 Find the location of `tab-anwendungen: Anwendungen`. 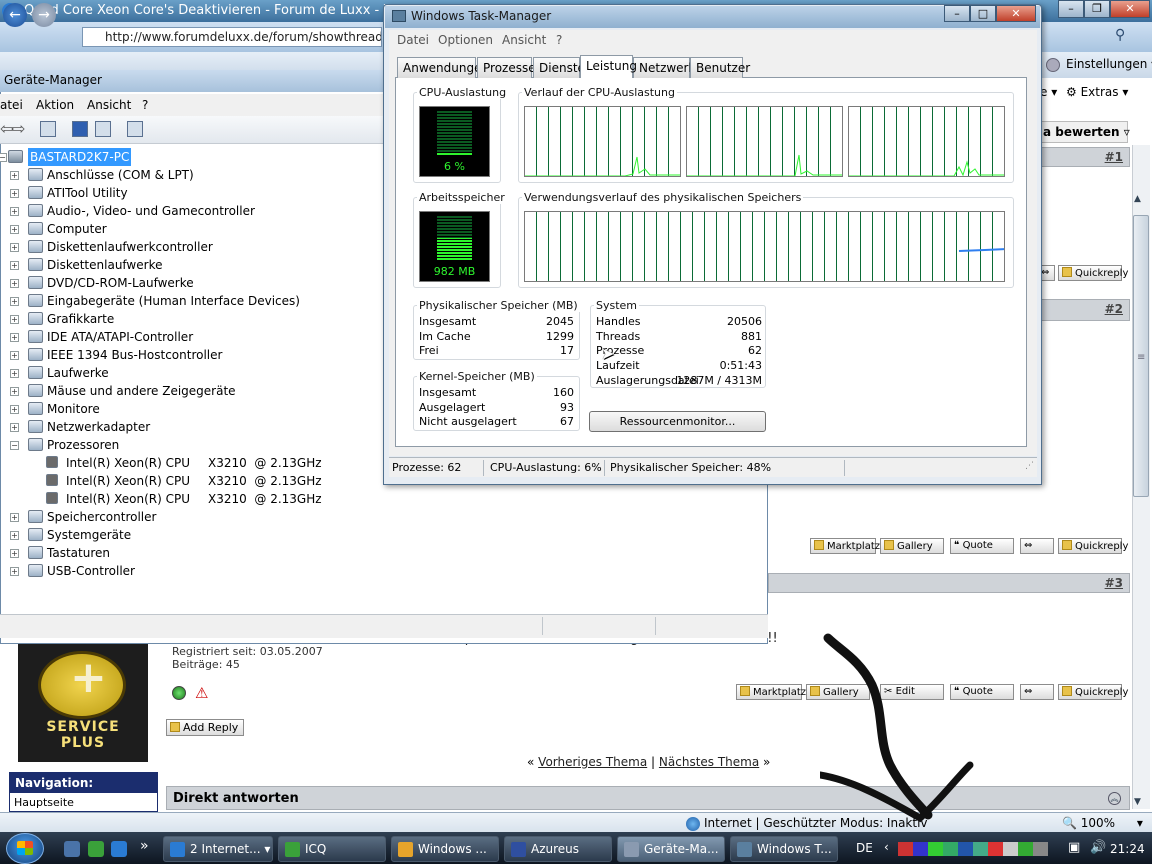

tab-anwendungen: Anwendungen is located at coordinates (443, 67).